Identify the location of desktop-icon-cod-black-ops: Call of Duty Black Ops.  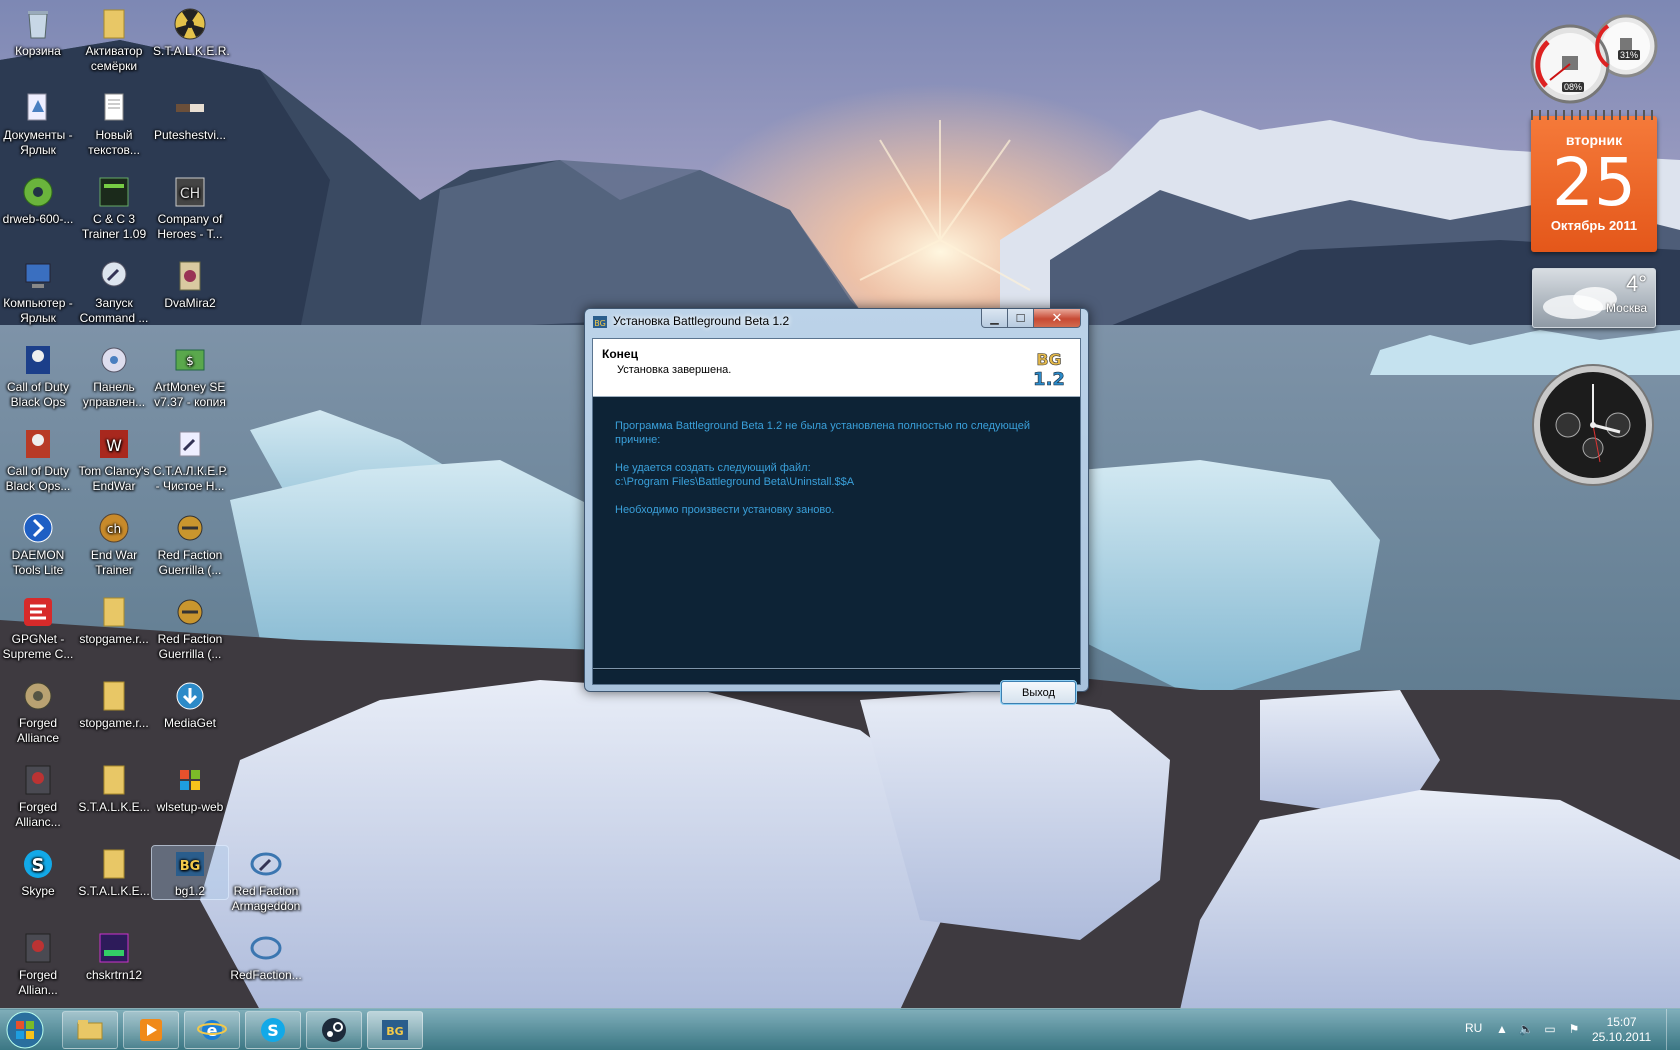
(38, 376).